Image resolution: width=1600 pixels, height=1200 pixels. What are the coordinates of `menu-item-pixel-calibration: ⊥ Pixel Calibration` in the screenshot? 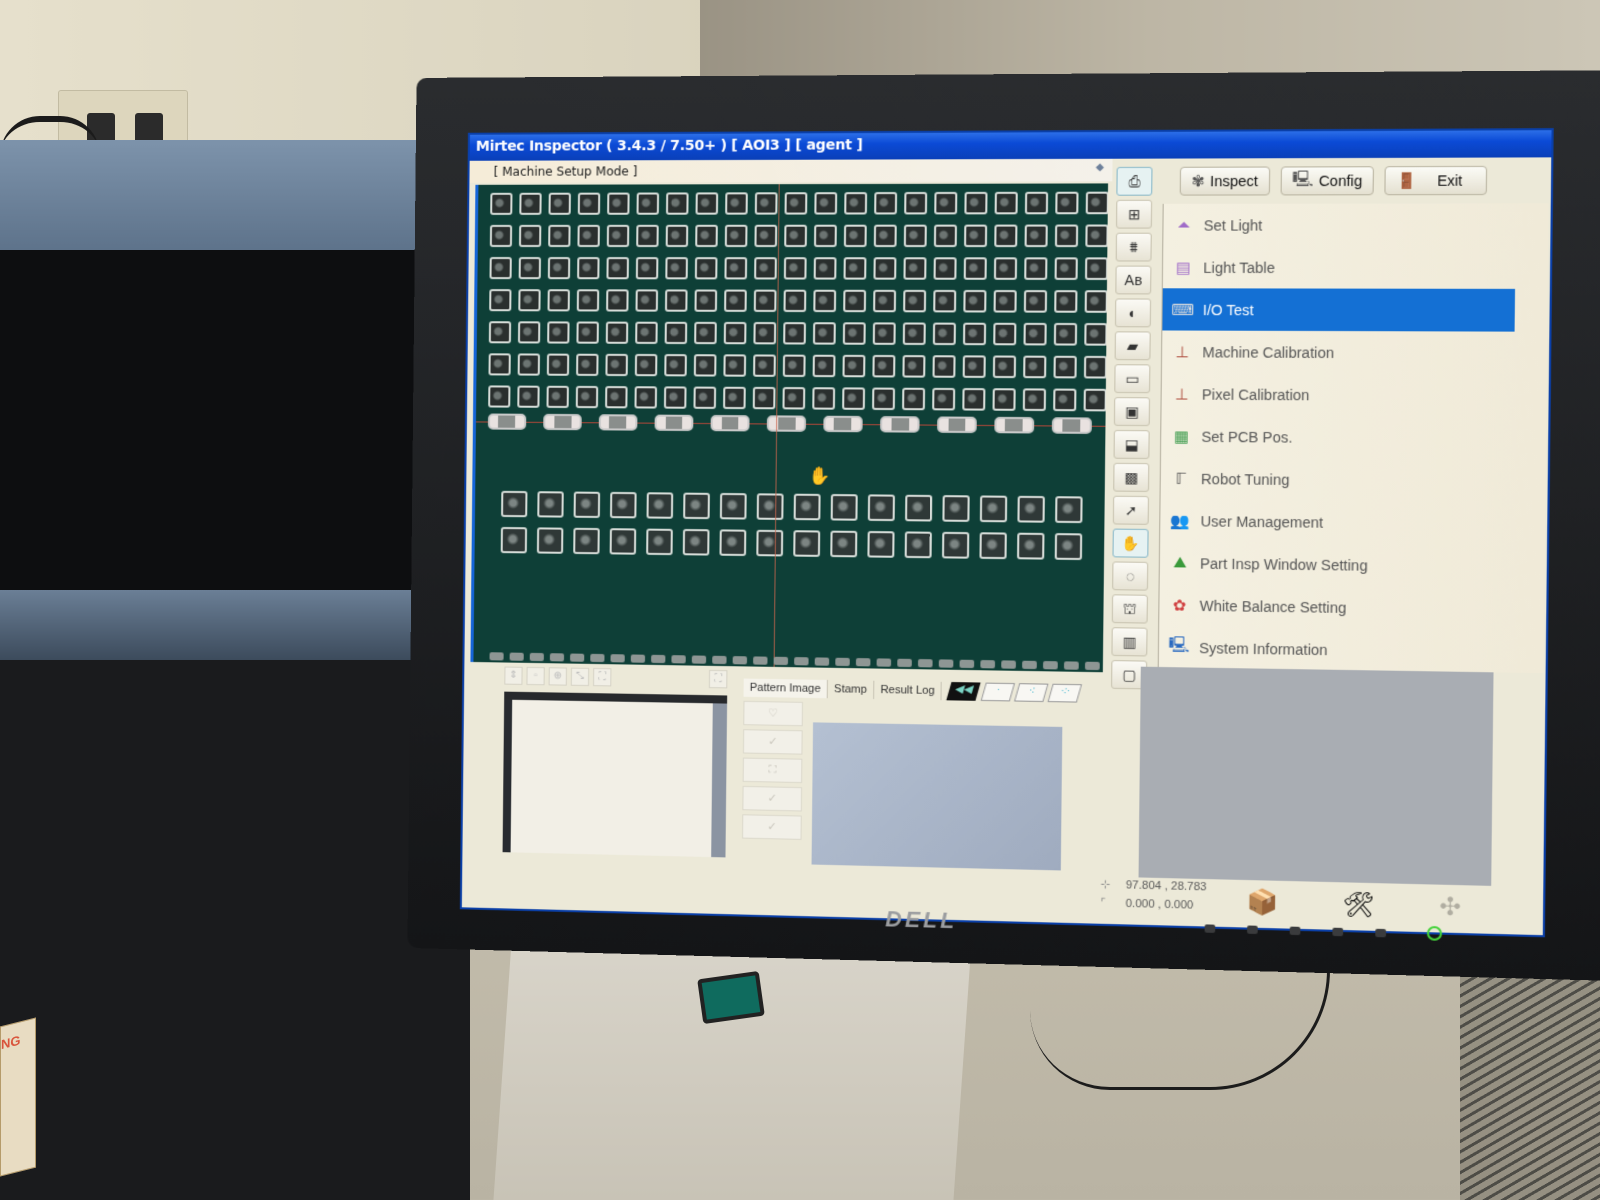 It's located at (1353, 395).